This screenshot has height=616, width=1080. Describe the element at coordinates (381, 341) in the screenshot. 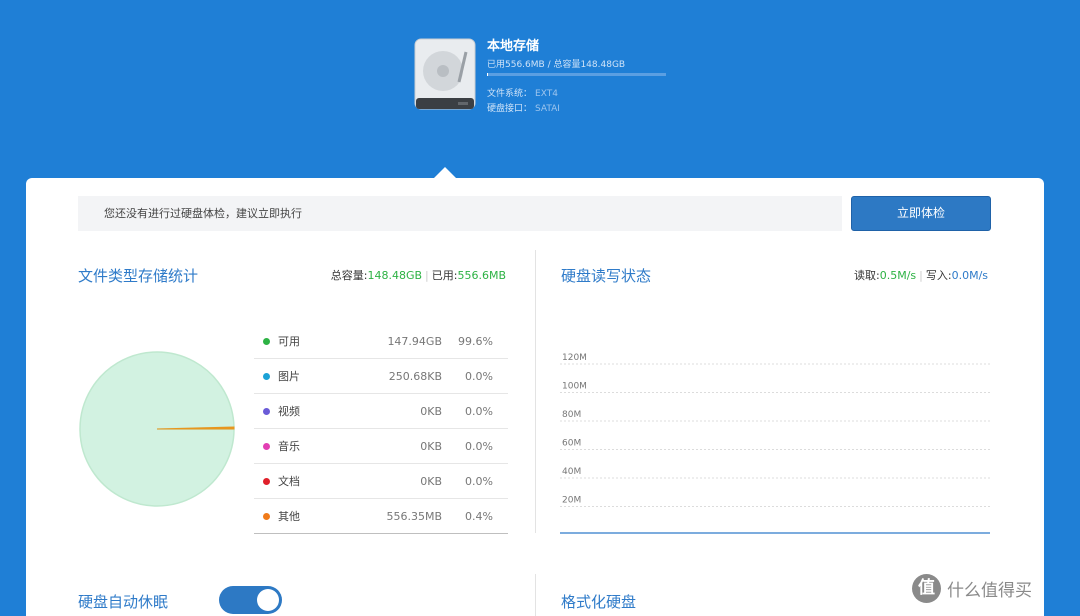

I see `legend-row: 可用 147.94GB 99.6%` at that location.